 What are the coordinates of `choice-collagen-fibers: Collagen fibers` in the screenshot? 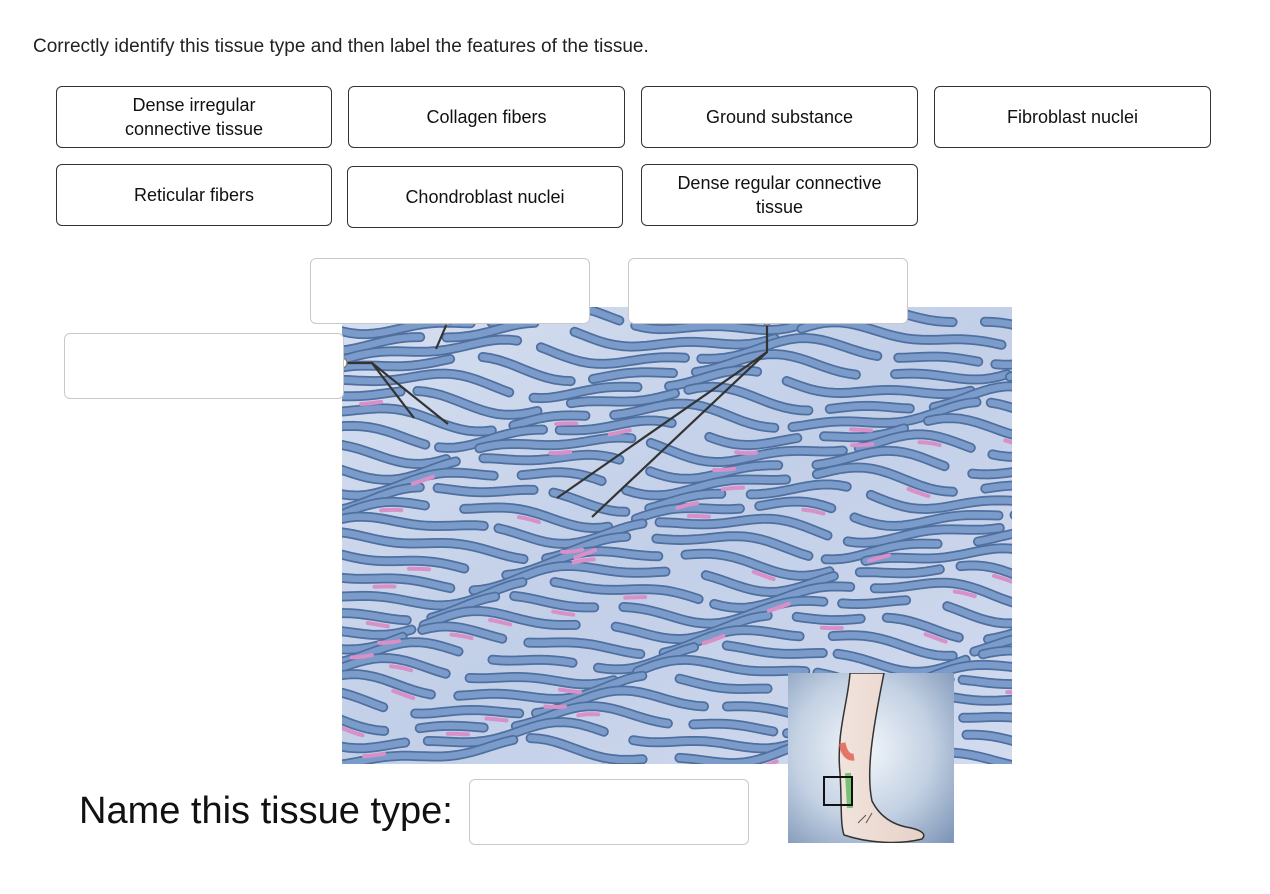 It's located at (486, 117).